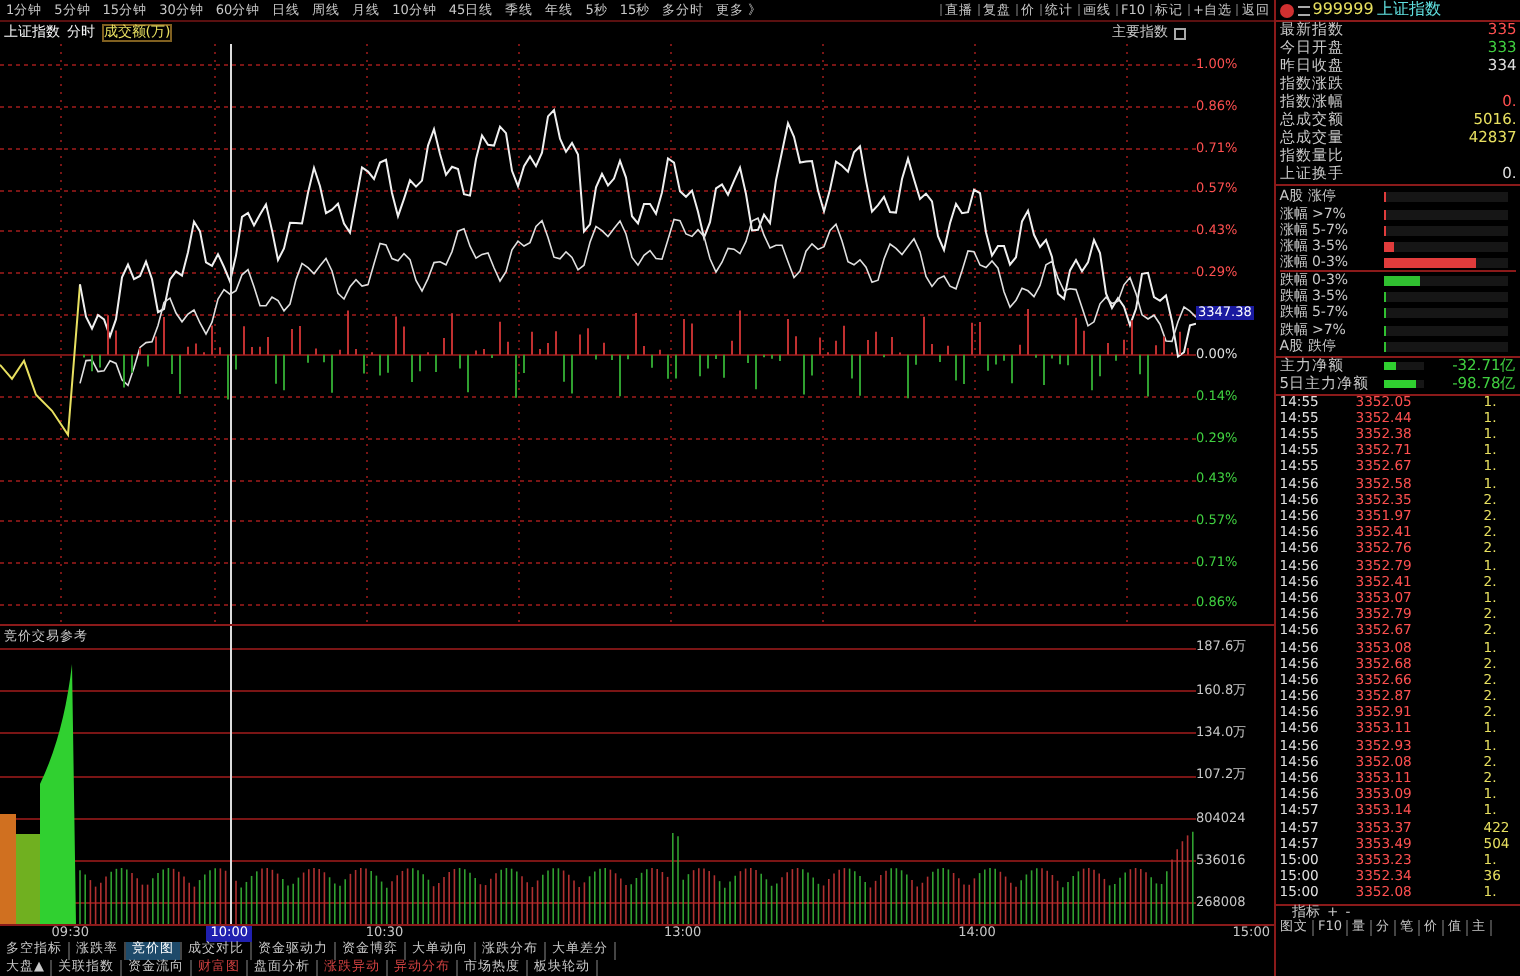 The height and width of the screenshot is (976, 1520). I want to click on menu-icon, so click(1303, 10).